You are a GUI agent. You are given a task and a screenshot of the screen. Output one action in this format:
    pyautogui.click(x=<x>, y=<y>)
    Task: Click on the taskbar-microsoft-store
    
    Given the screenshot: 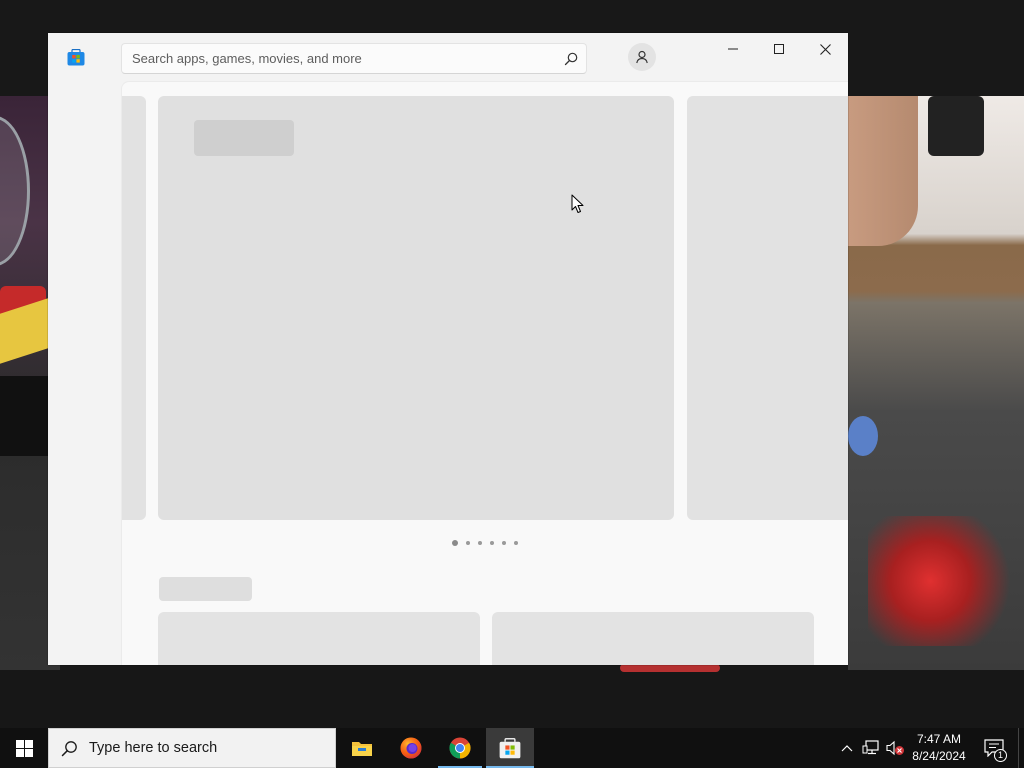 What is the action you would take?
    pyautogui.click(x=510, y=748)
    